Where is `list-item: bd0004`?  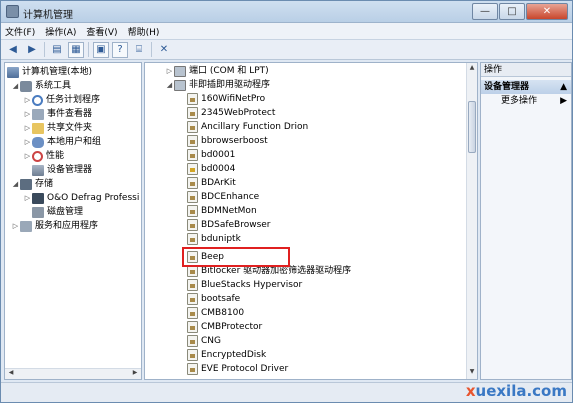
list-item: bd0004 is located at coordinates (211, 169).